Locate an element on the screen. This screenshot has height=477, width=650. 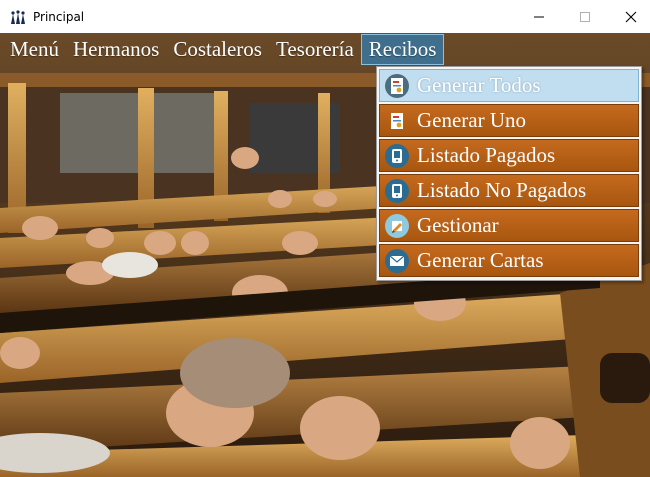
menu-costaleros: Costaleros is located at coordinates (217, 49).